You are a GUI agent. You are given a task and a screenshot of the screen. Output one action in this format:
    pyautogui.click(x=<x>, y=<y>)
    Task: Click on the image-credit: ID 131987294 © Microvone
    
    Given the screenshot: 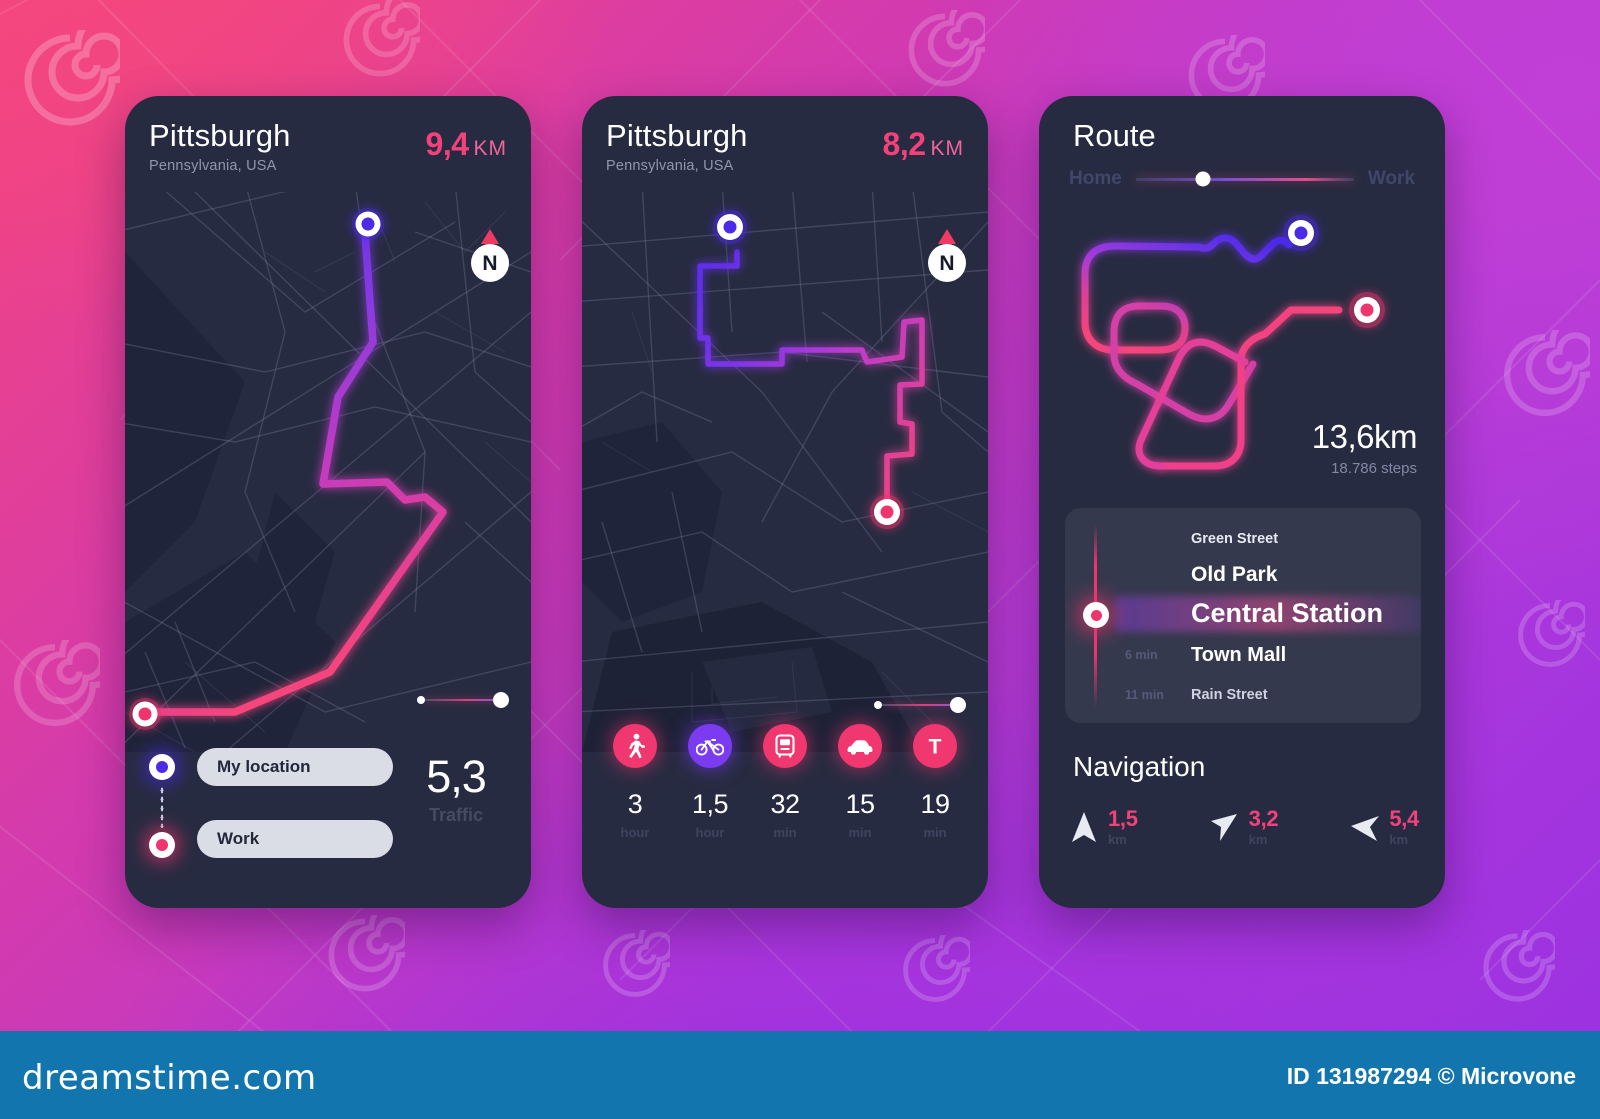 What is the action you would take?
    pyautogui.click(x=1431, y=1076)
    